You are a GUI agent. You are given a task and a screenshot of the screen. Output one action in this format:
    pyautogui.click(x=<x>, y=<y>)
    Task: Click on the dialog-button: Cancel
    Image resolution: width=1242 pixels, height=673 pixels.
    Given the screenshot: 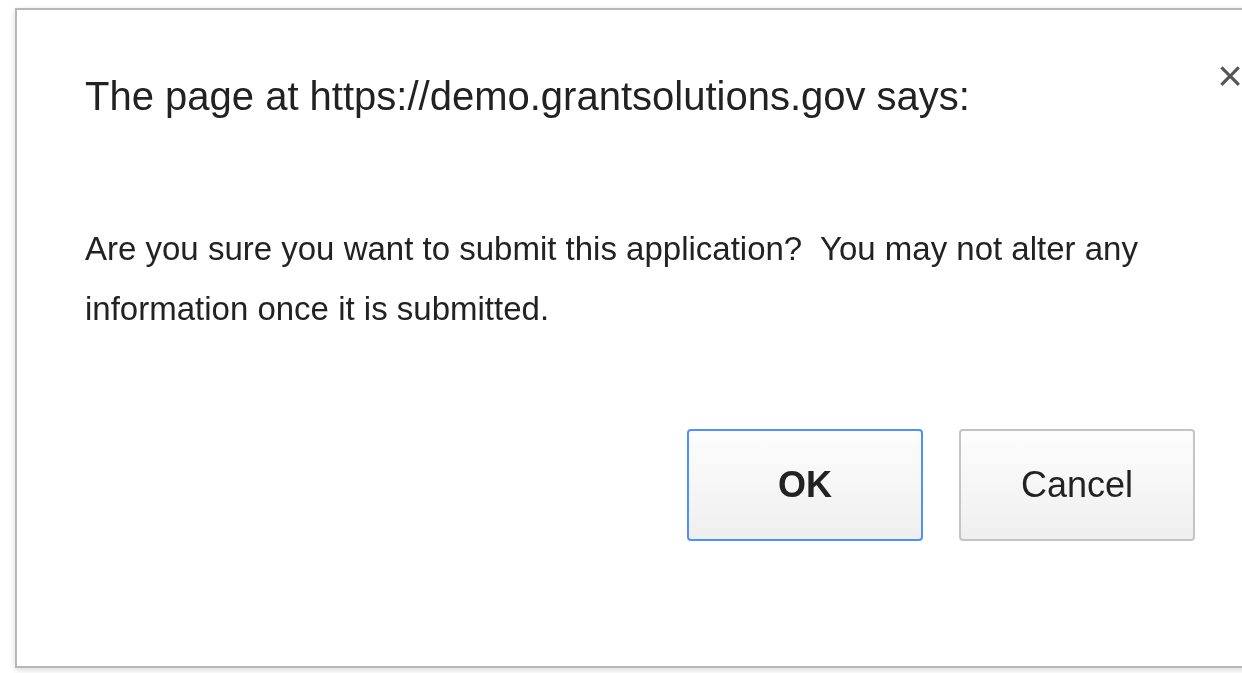 What is the action you would take?
    pyautogui.click(x=1077, y=485)
    